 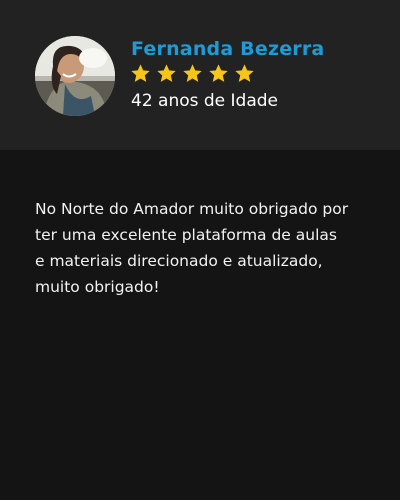 I want to click on reviewer-name: Fernanda Bezerra, so click(x=228, y=49).